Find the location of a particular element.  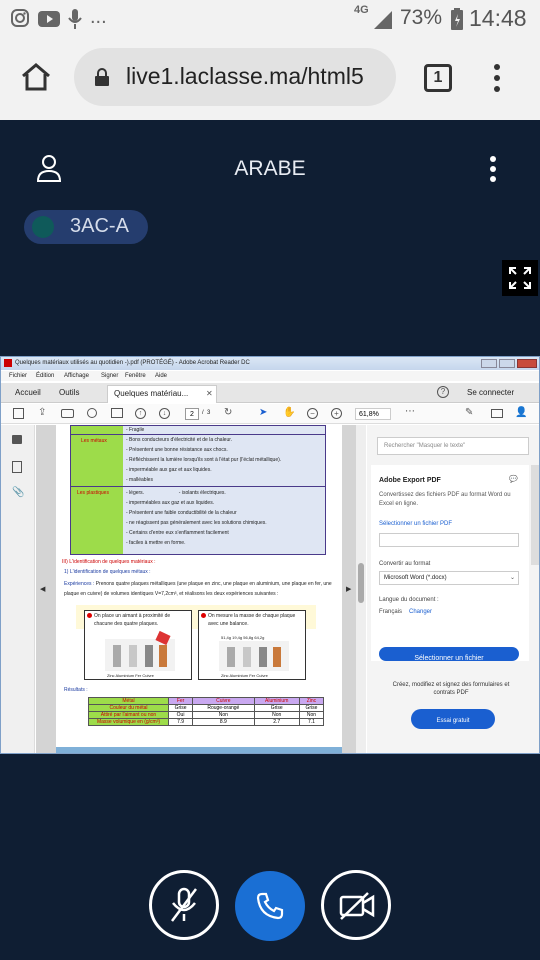

results-label: Résultats : is located at coordinates (76, 690).